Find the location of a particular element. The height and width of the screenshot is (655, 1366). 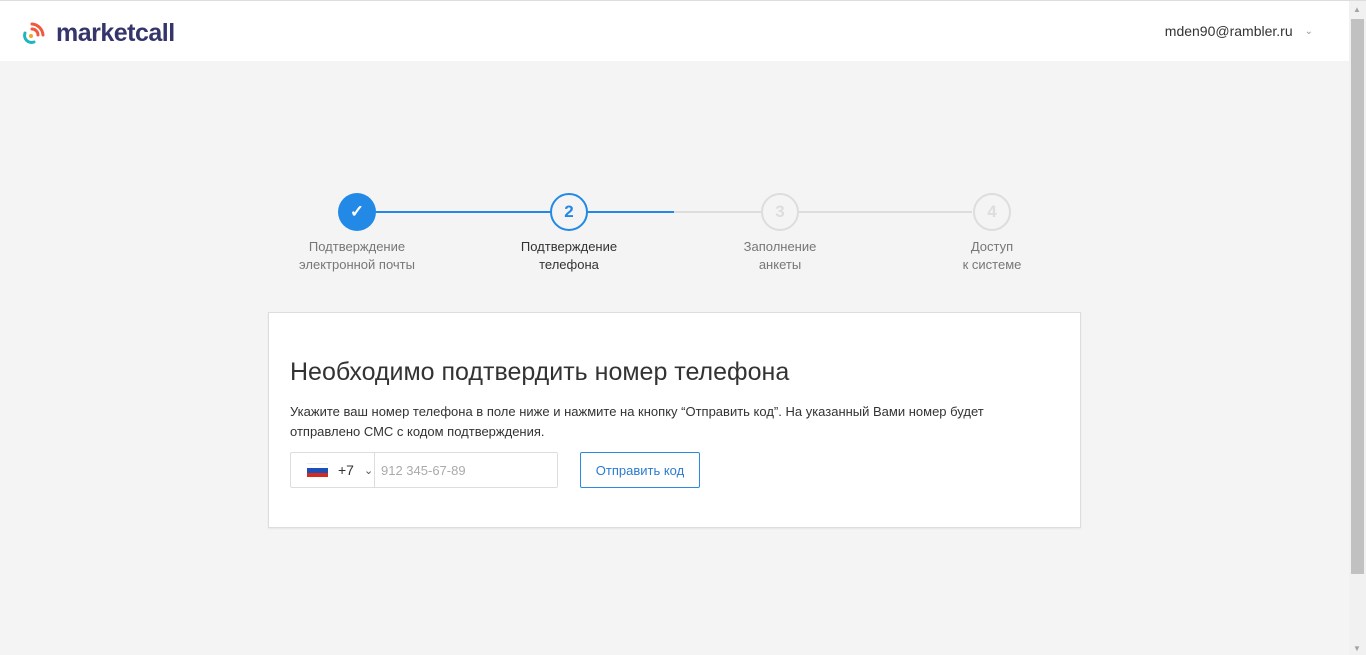

step-label-line: к системе is located at coordinates (992, 264).